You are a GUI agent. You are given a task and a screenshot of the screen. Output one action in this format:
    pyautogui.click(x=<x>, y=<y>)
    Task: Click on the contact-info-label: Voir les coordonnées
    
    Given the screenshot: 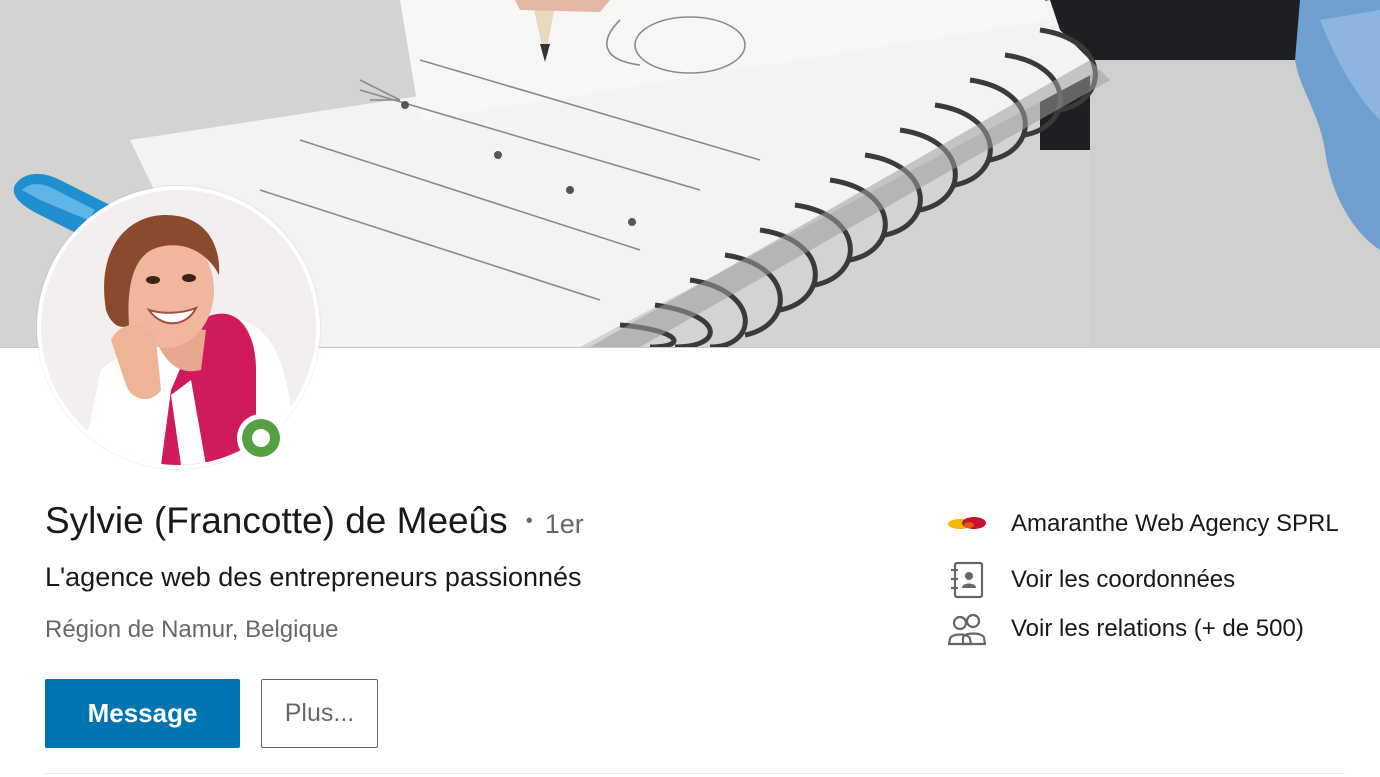 What is the action you would take?
    pyautogui.click(x=1123, y=579)
    